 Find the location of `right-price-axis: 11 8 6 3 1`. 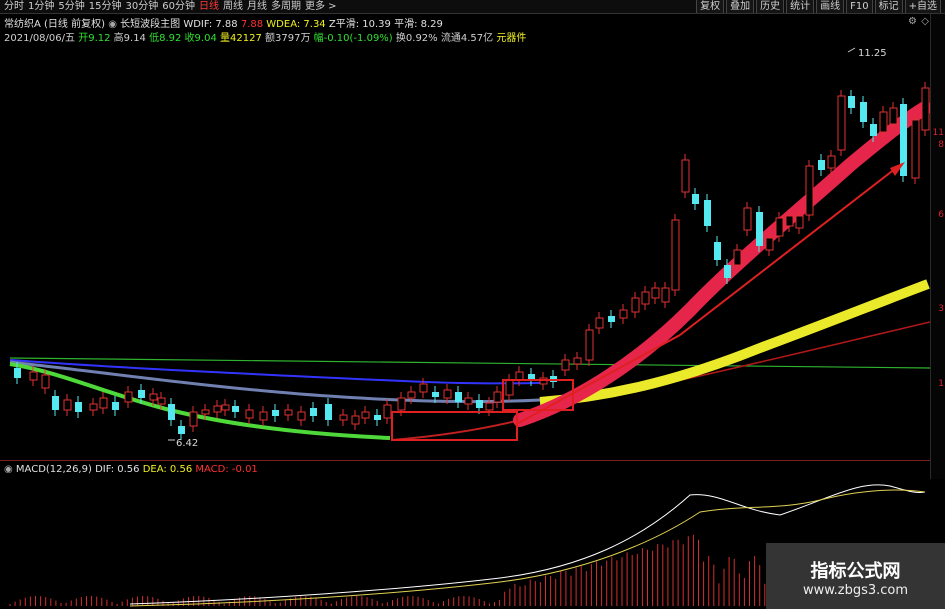

right-price-axis: 11 8 6 3 1 is located at coordinates (937, 246).